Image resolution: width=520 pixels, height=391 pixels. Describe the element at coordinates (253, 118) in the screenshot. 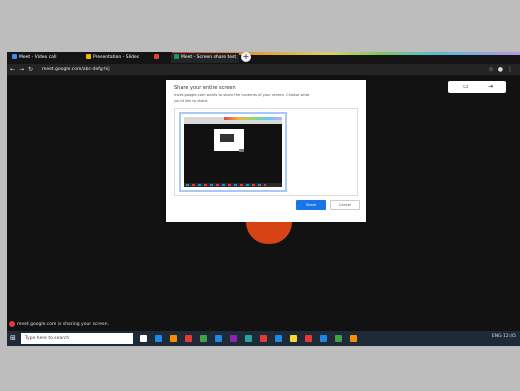

I see `thumb-strip` at that location.